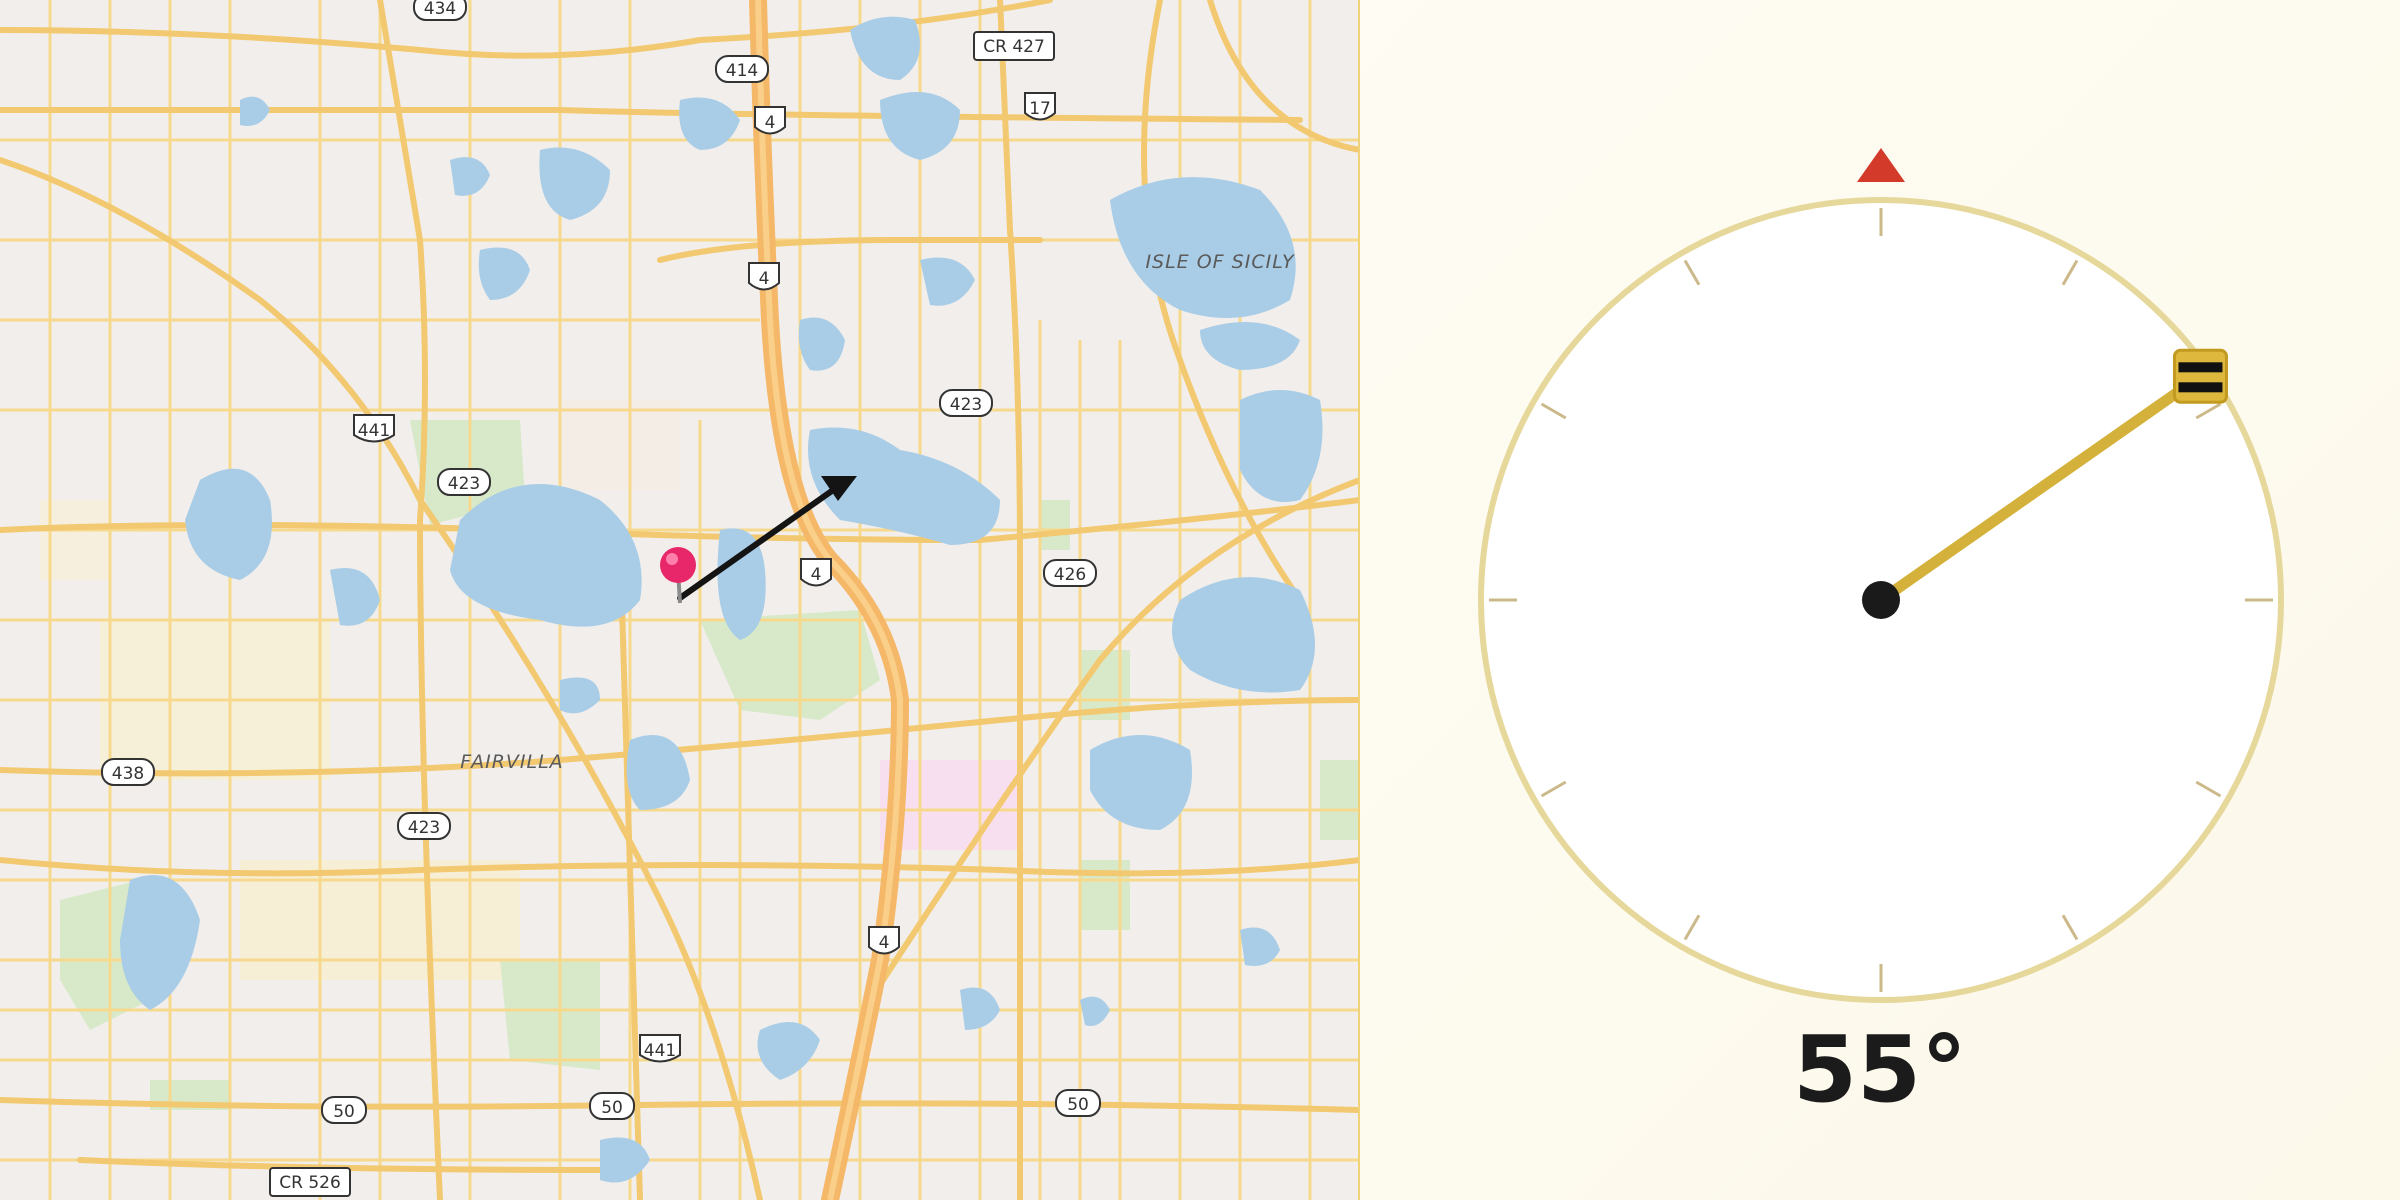 This screenshot has width=2400, height=1200. Describe the element at coordinates (678, 575) in the screenshot. I see `map-pin-icon` at that location.